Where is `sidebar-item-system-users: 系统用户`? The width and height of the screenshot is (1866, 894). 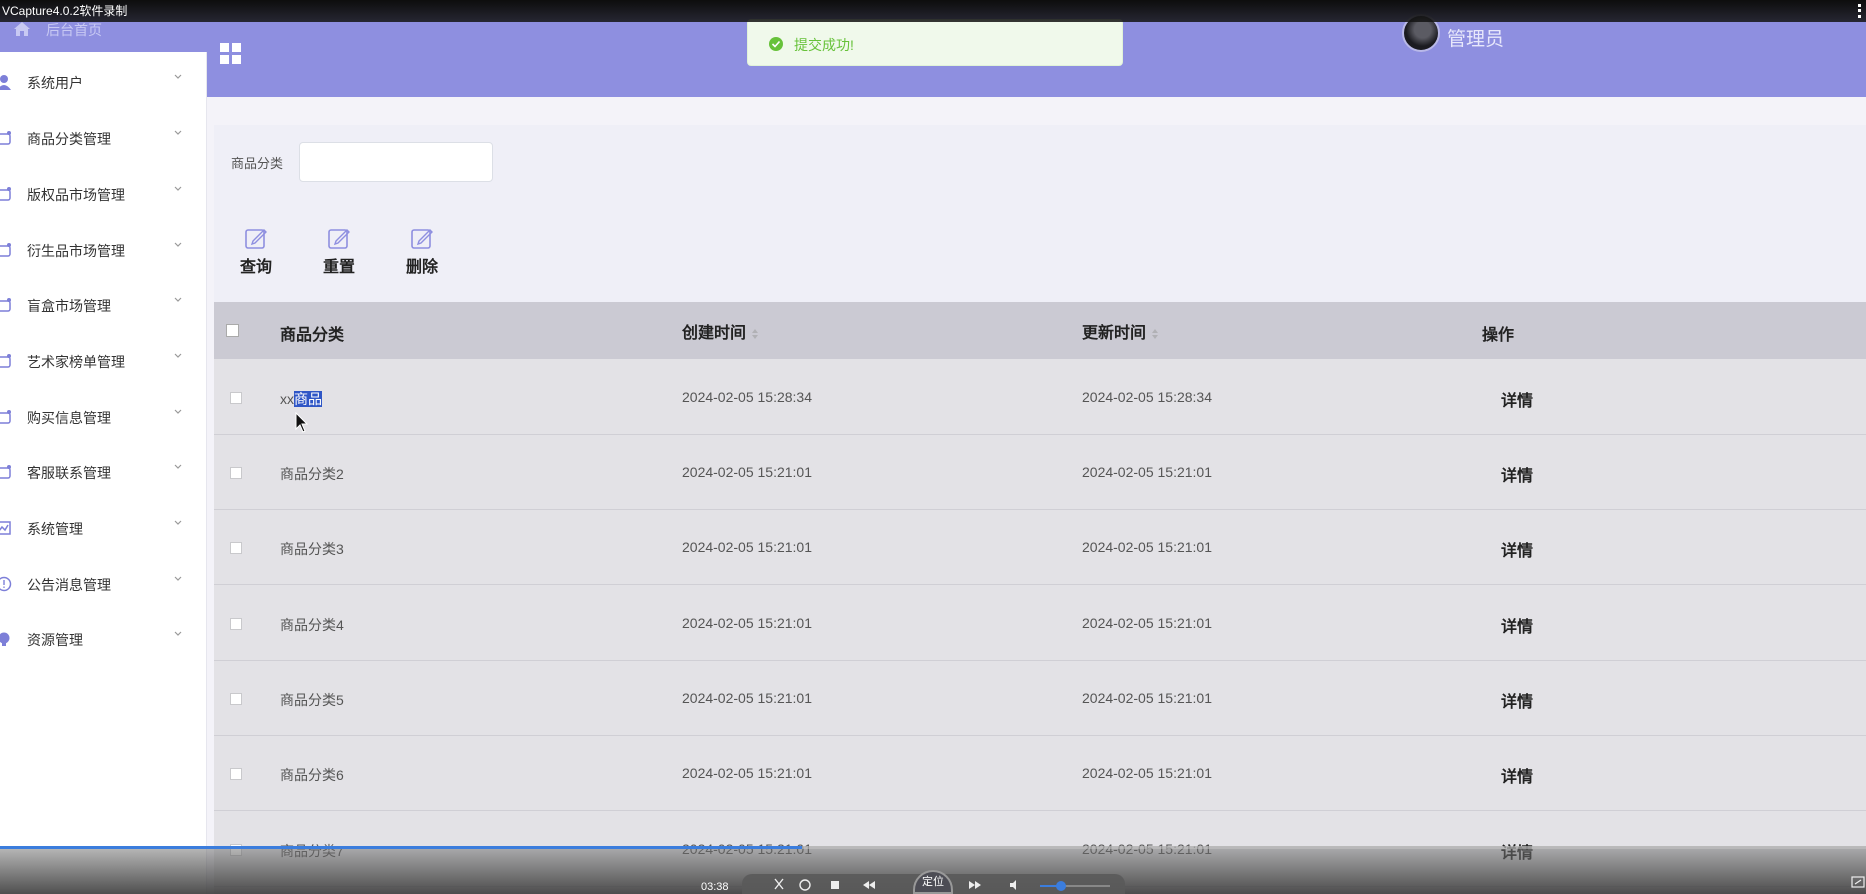 sidebar-item-system-users: 系统用户 is located at coordinates (103, 82).